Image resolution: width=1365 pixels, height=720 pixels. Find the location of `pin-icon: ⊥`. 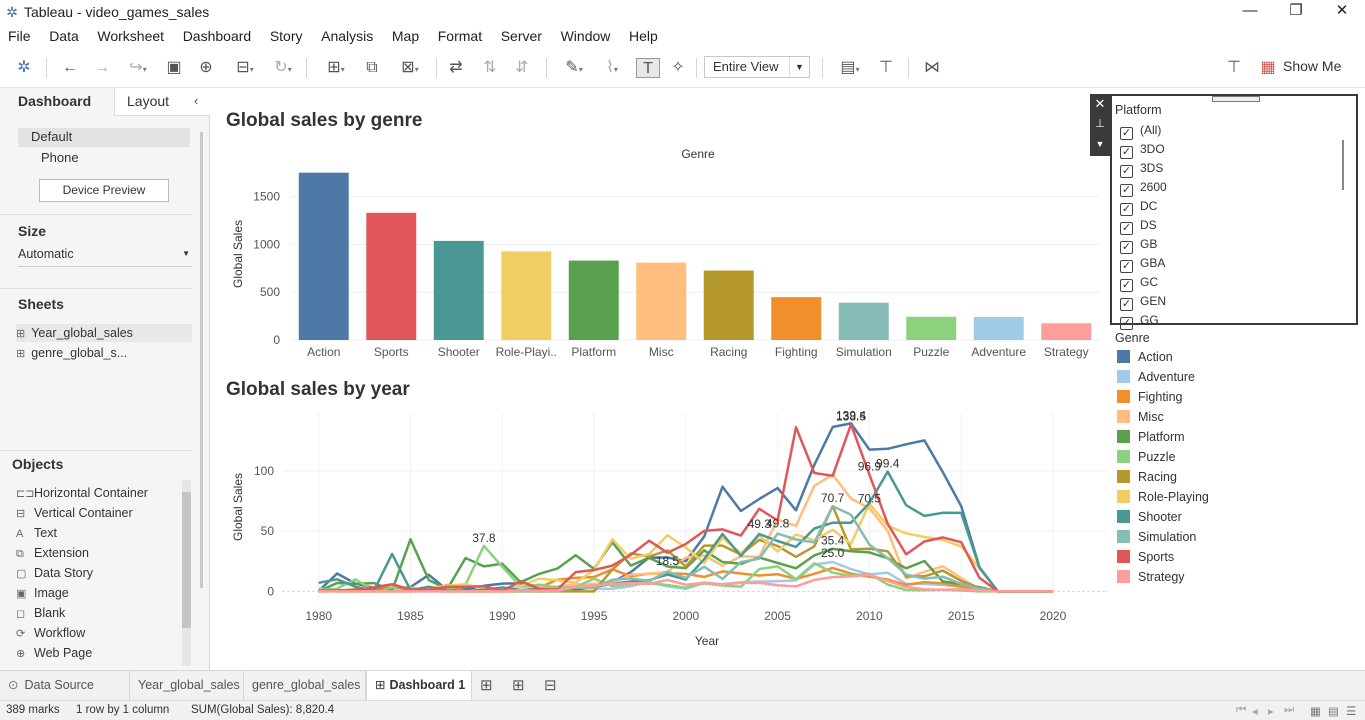

pin-icon: ⊥ is located at coordinates (1100, 124).